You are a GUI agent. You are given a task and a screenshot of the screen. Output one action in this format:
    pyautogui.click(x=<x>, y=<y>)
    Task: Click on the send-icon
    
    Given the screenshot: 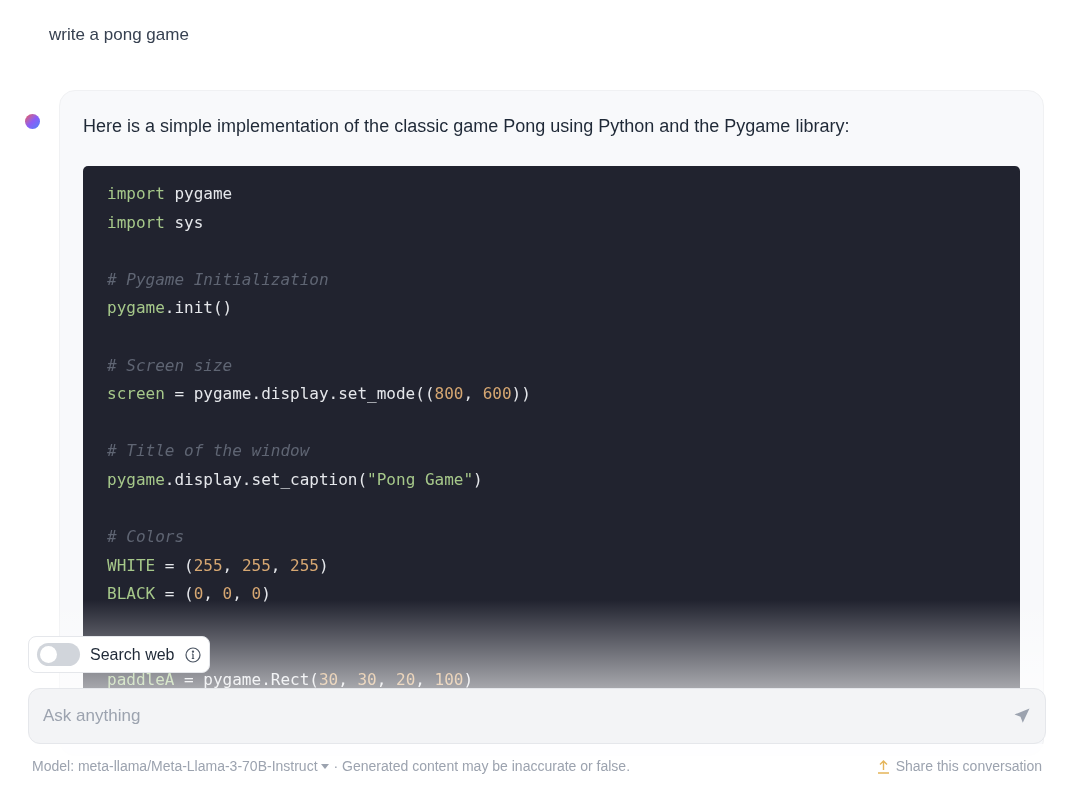 What is the action you would take?
    pyautogui.click(x=1022, y=716)
    